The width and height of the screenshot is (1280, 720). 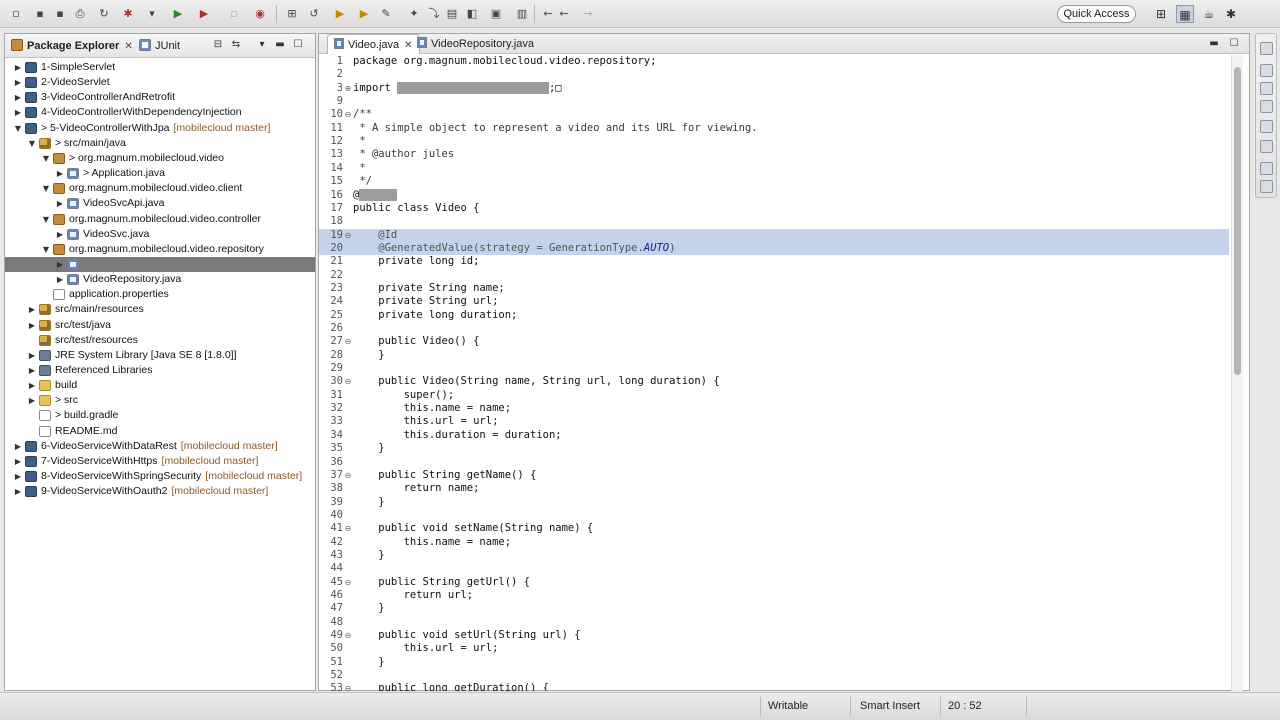 I want to click on code-line: 38 return name;, so click(x=774, y=488).